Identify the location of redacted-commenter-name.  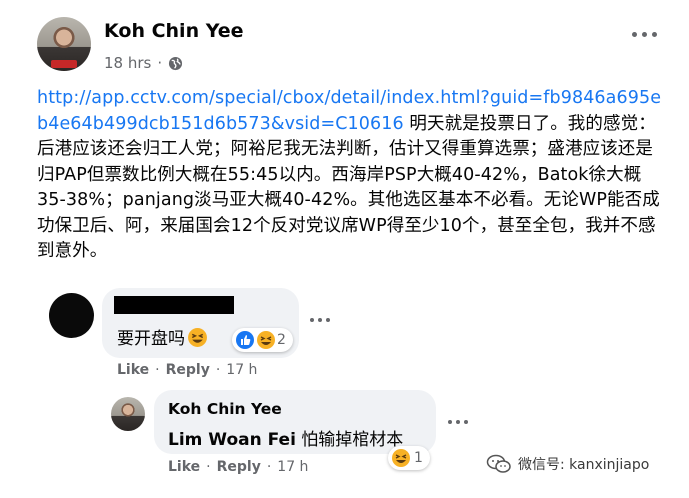
(174, 305).